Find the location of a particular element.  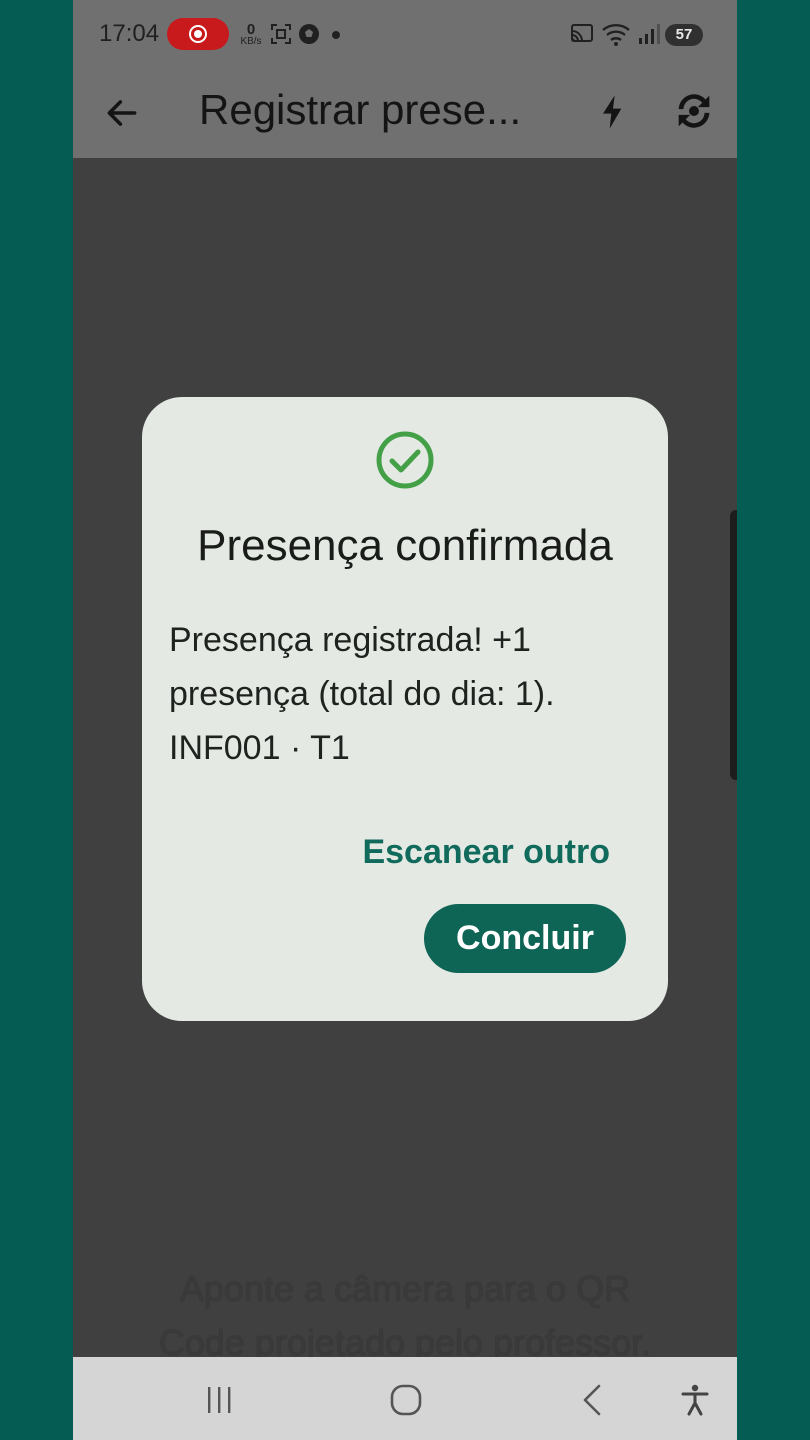

camera-hint-line1: Aponte a câmera para o QR is located at coordinates (405, 1288).